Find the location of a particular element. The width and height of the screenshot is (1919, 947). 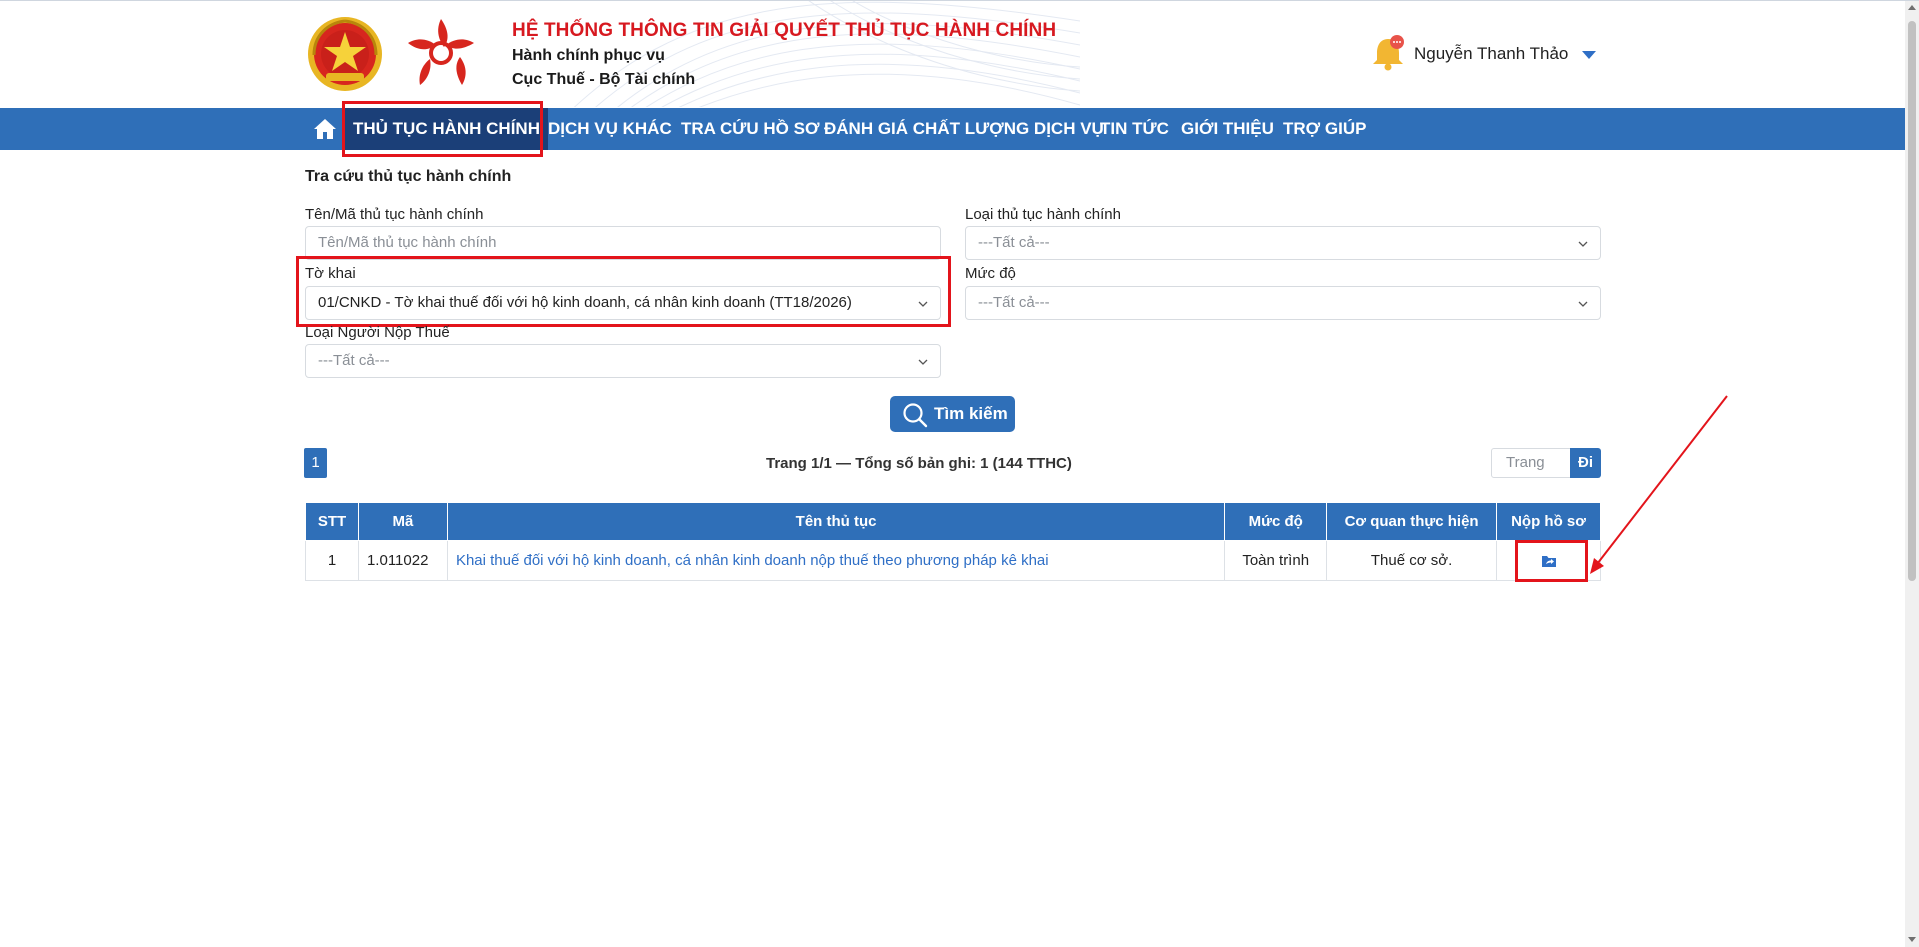

column-header-stt: STT is located at coordinates (332, 521).